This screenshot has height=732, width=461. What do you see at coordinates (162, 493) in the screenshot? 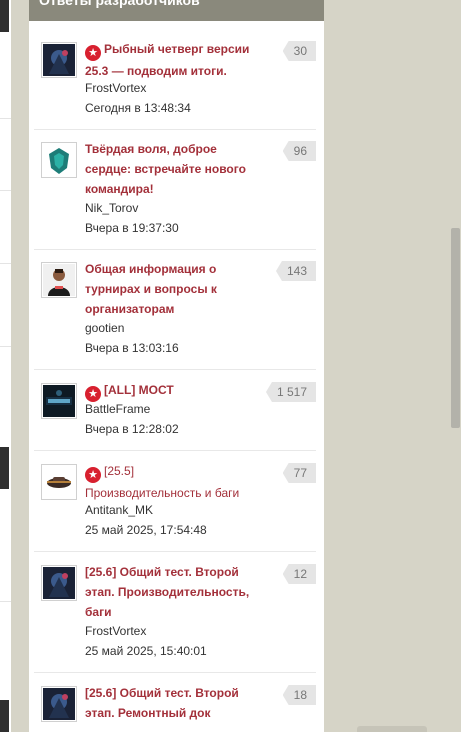
I see `post-title-text: Производительность и баги` at bounding box center [162, 493].